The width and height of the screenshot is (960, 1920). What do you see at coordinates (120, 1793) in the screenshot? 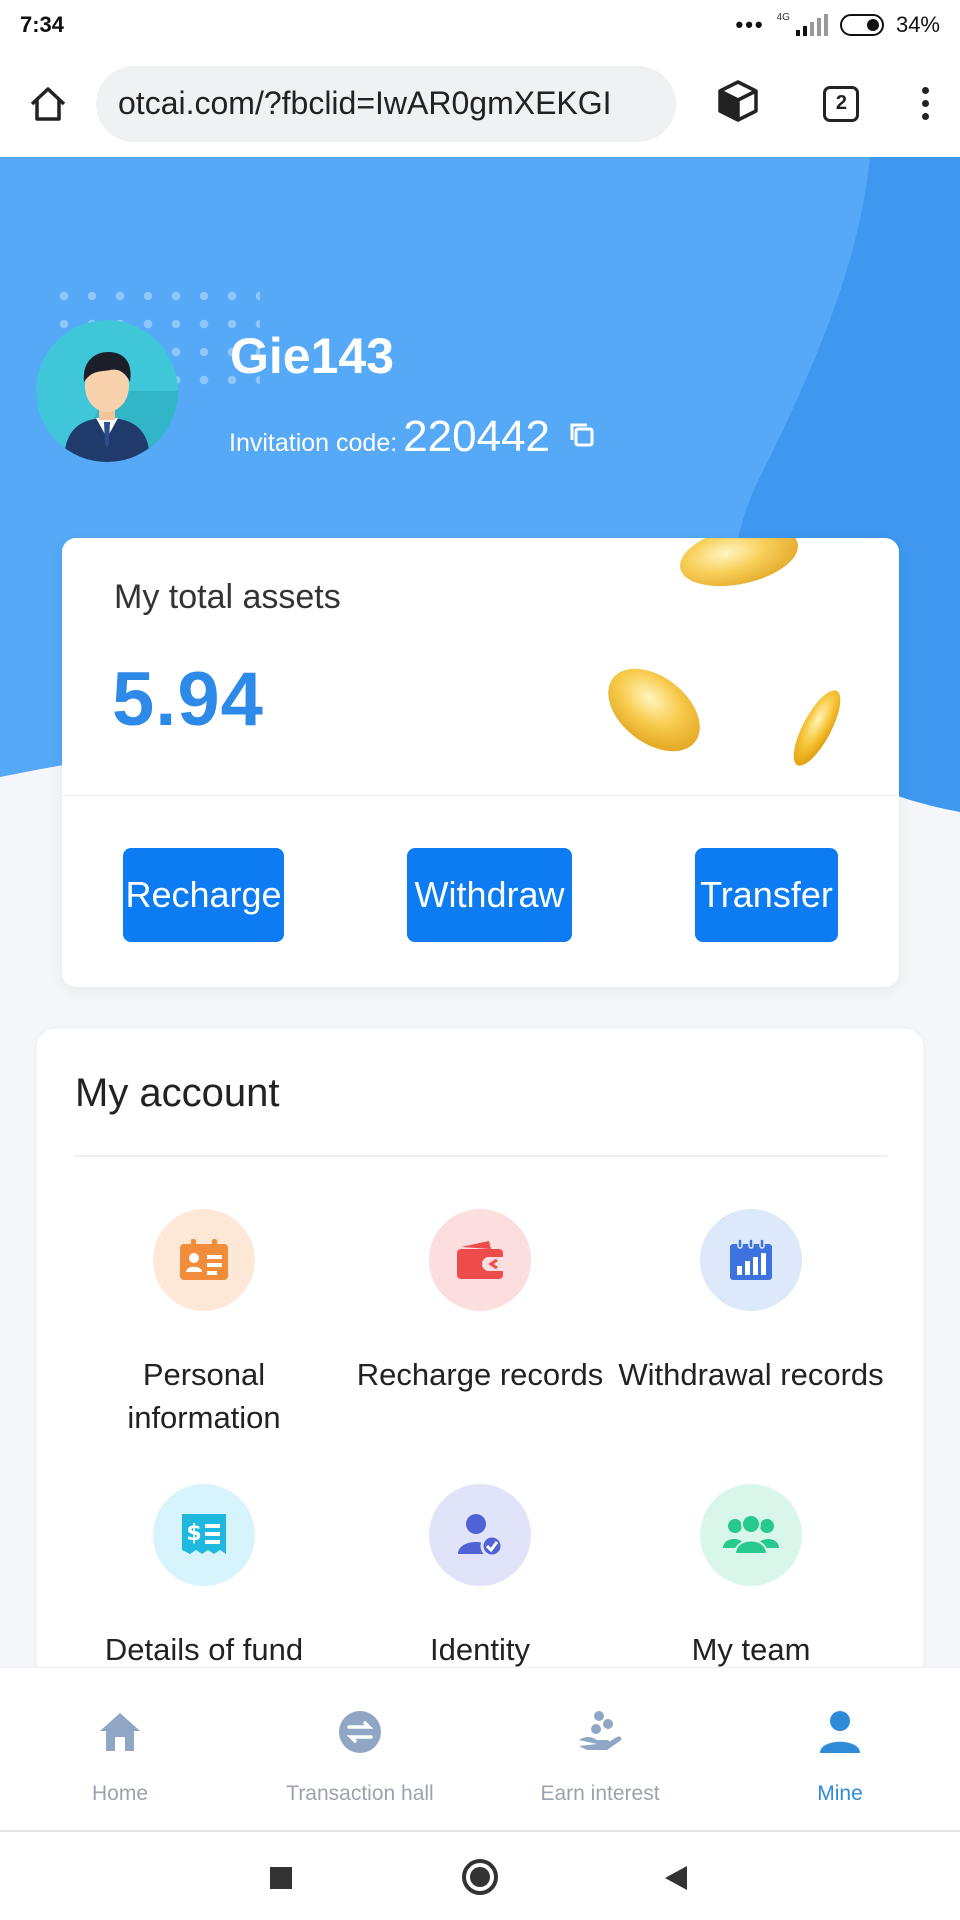
I see `nav-home-label: Home` at bounding box center [120, 1793].